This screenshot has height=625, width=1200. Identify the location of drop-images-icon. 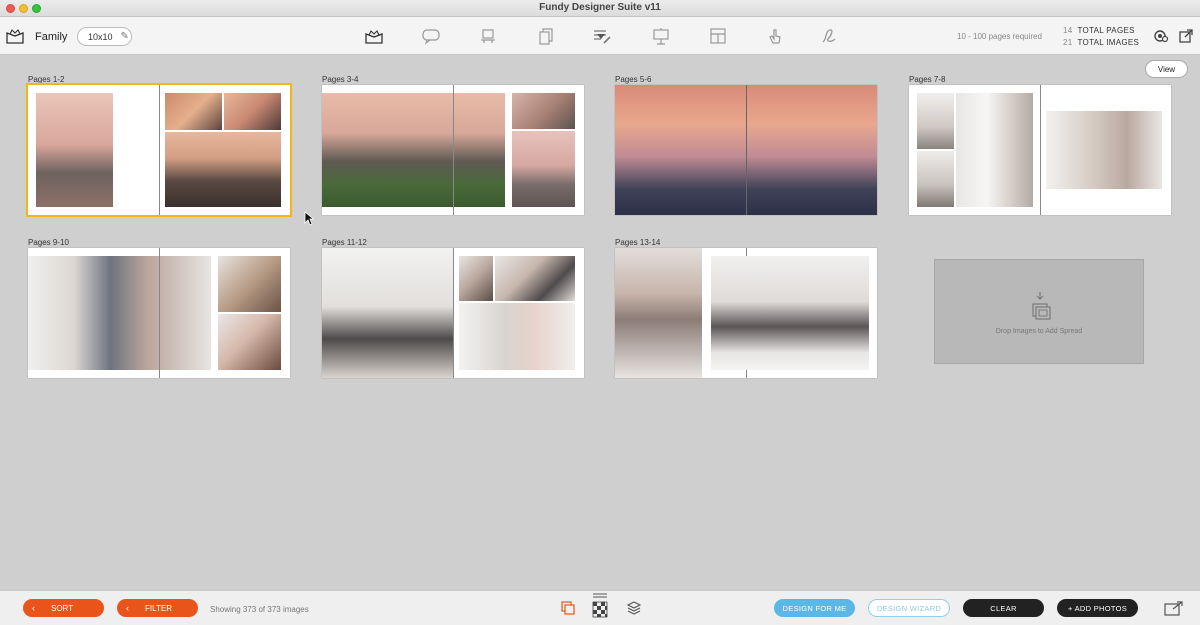
(1041, 306).